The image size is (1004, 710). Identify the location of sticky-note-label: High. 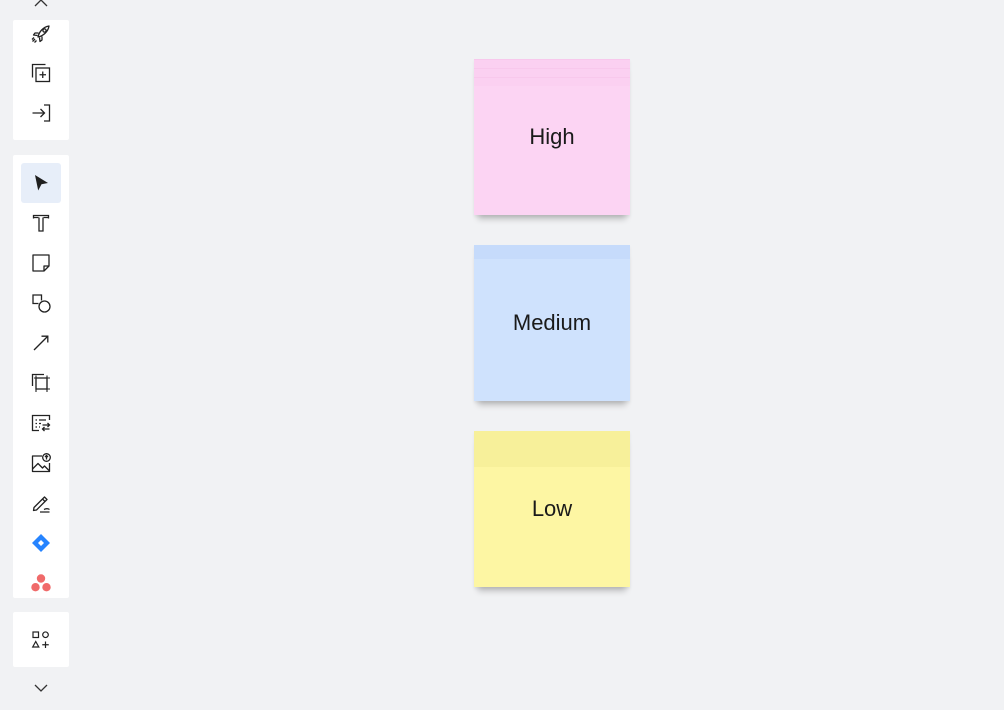
(552, 136).